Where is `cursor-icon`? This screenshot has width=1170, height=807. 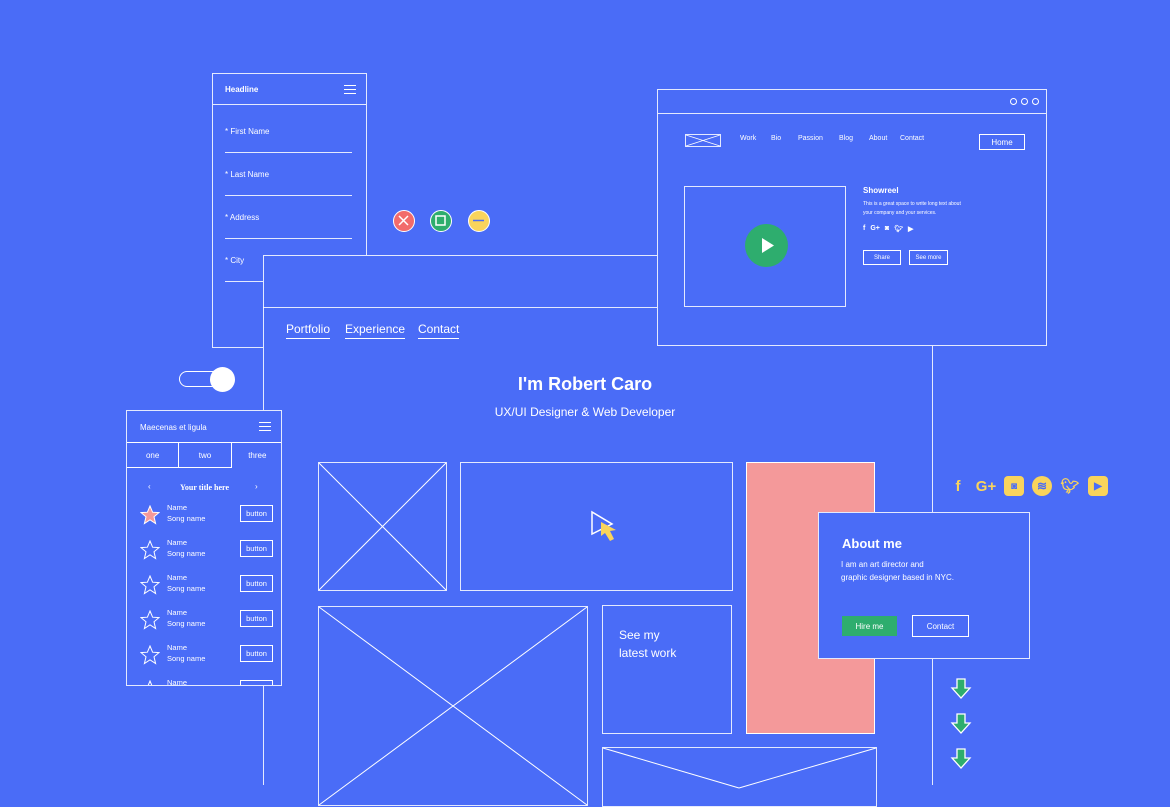
cursor-icon is located at coordinates (603, 525).